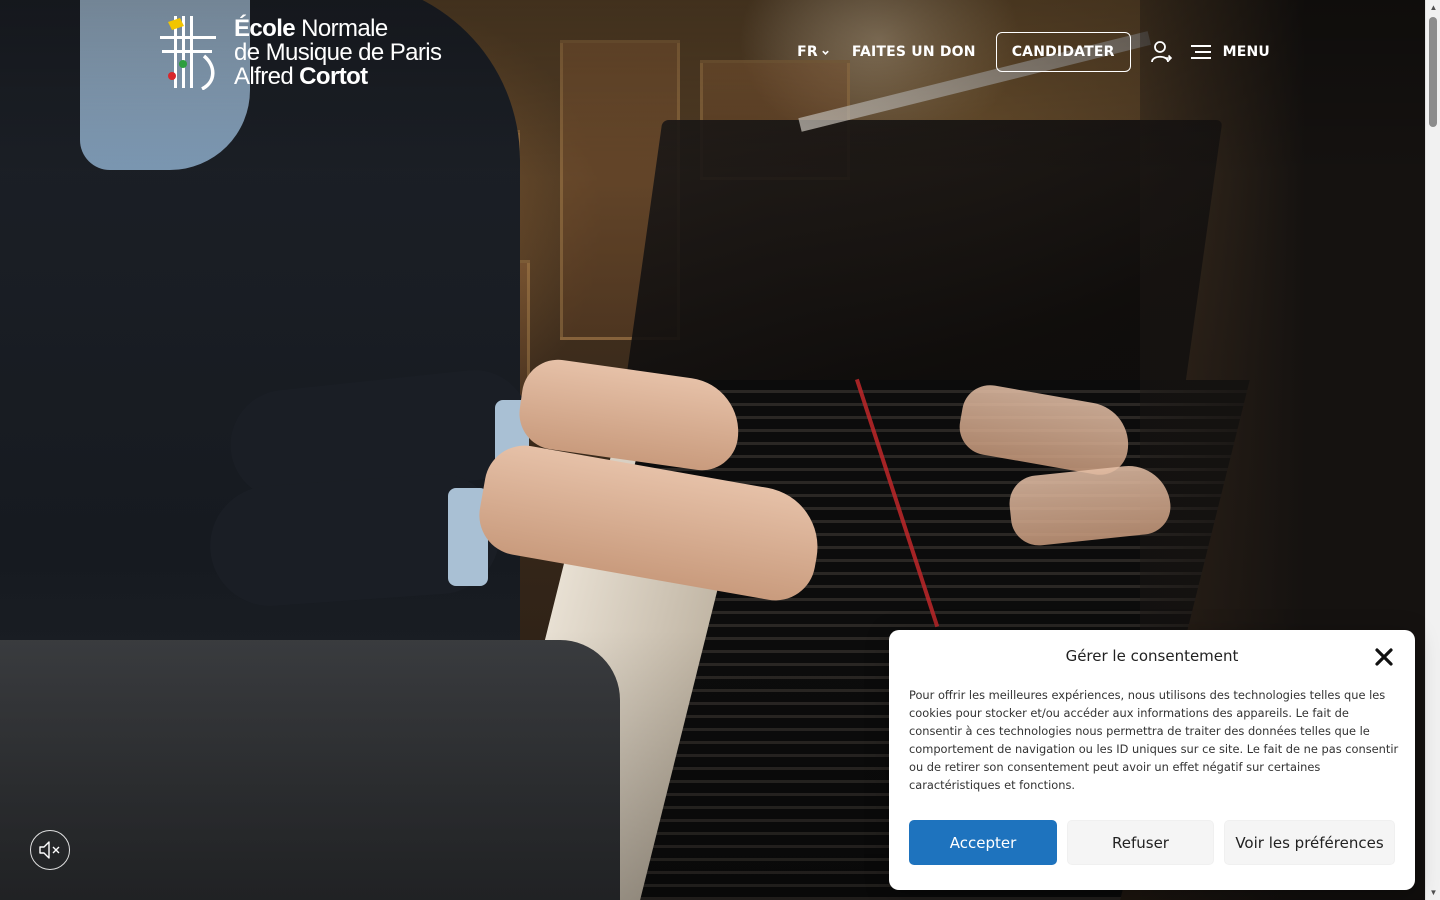 The height and width of the screenshot is (900, 1440). I want to click on consent-title: Gérer le consentement, so click(1152, 656).